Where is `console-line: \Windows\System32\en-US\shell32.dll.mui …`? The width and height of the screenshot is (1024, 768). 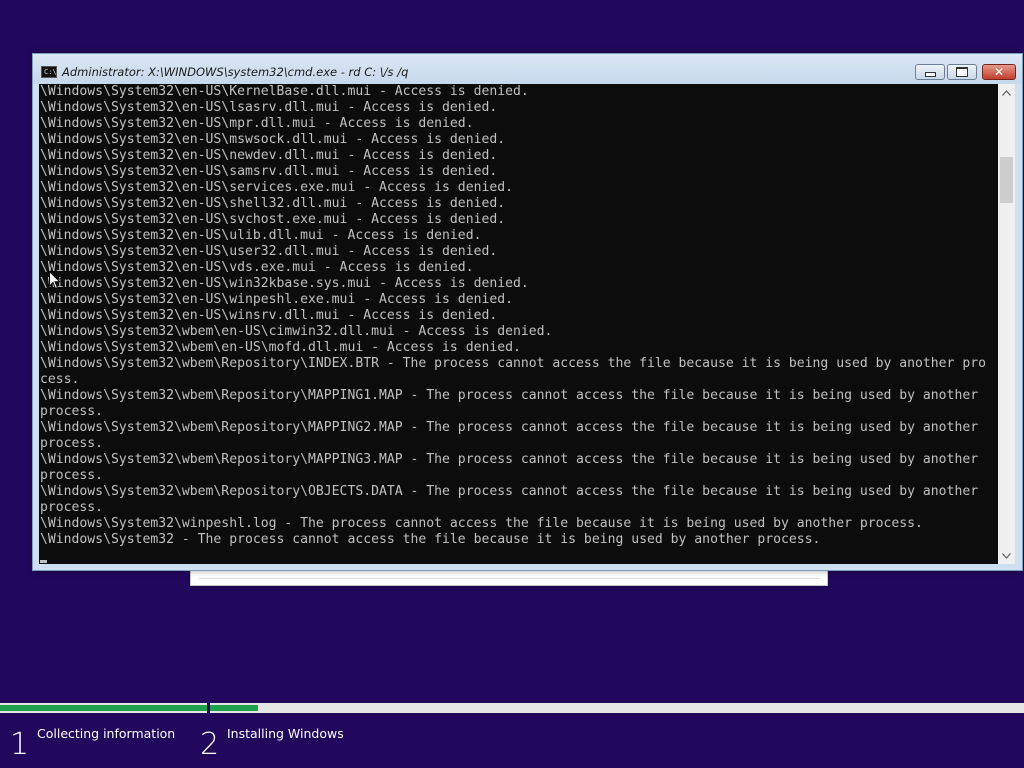
console-line: \Windows\System32\en-US\shell32.dll.mui … is located at coordinates (273, 203).